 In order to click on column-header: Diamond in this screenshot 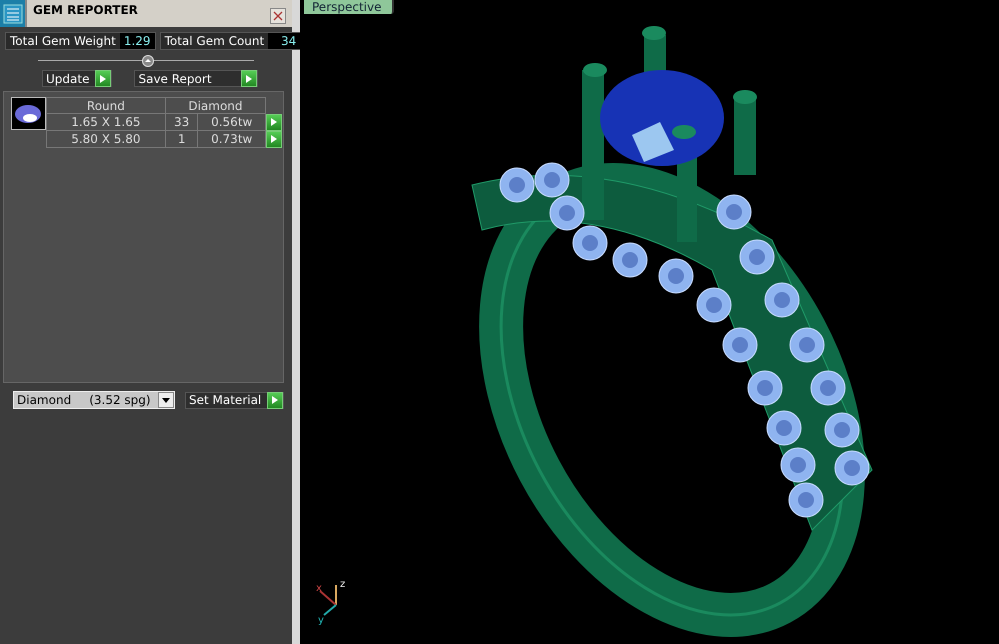, I will do `click(215, 106)`.